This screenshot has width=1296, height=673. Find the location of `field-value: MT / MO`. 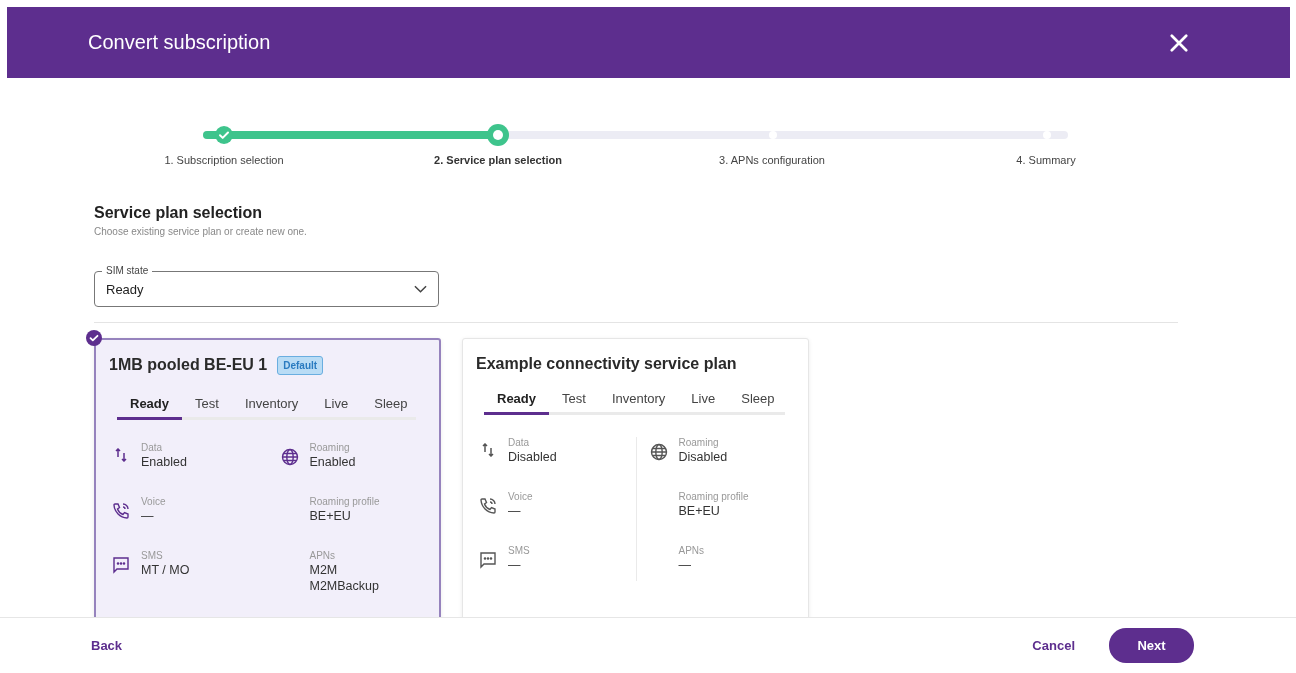

field-value: MT / MO is located at coordinates (165, 570).